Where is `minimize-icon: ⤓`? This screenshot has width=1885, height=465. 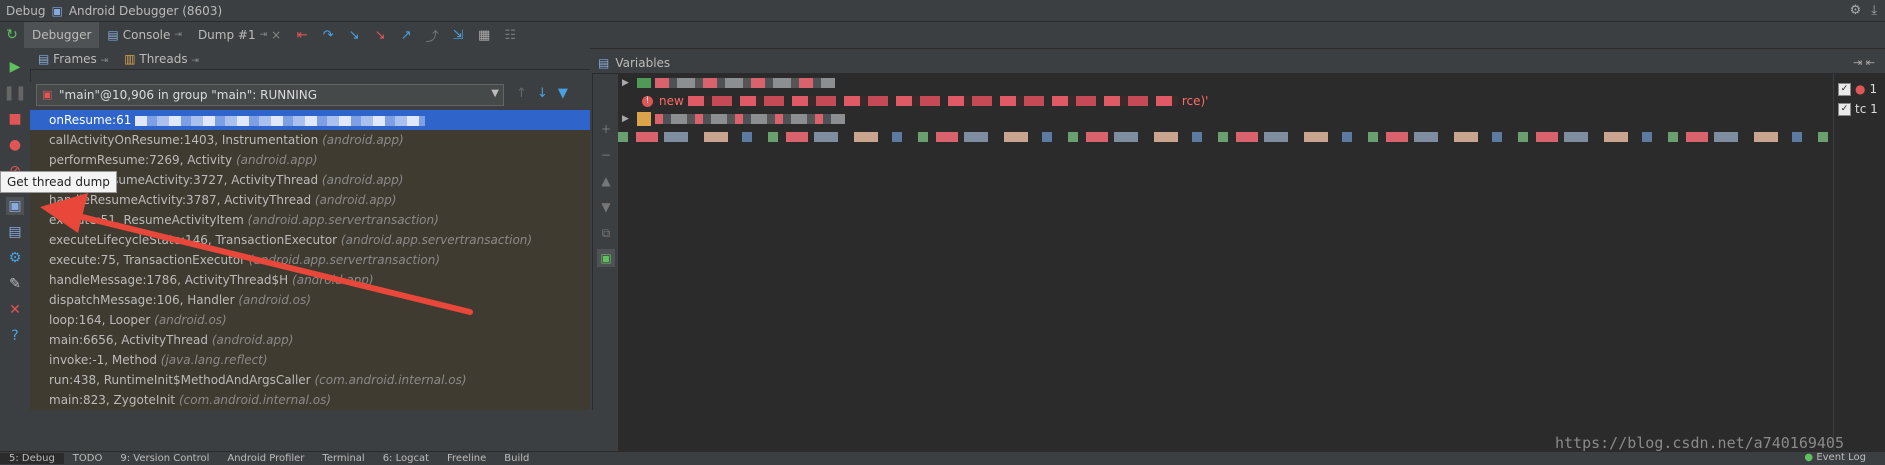
minimize-icon: ⤓ is located at coordinates (1874, 10).